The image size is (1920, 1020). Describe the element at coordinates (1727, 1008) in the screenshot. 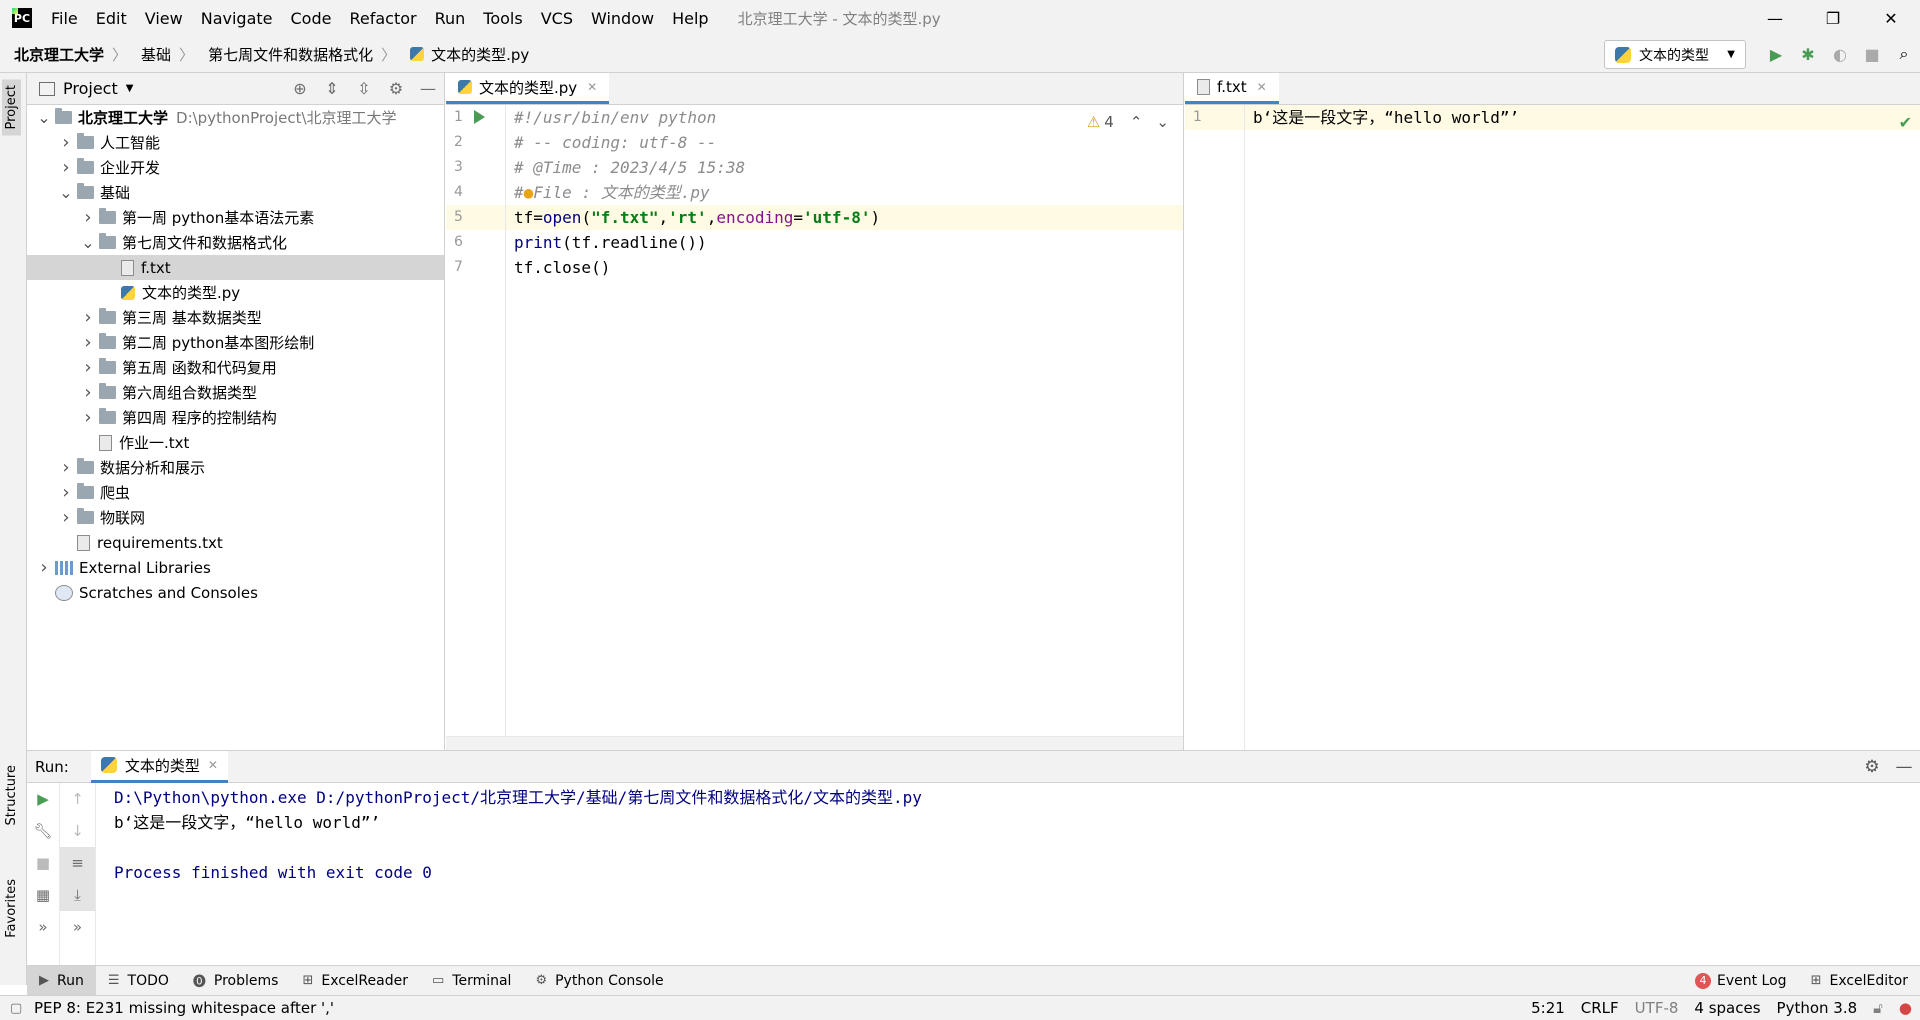

I see `indent-setting: 4 spaces` at that location.